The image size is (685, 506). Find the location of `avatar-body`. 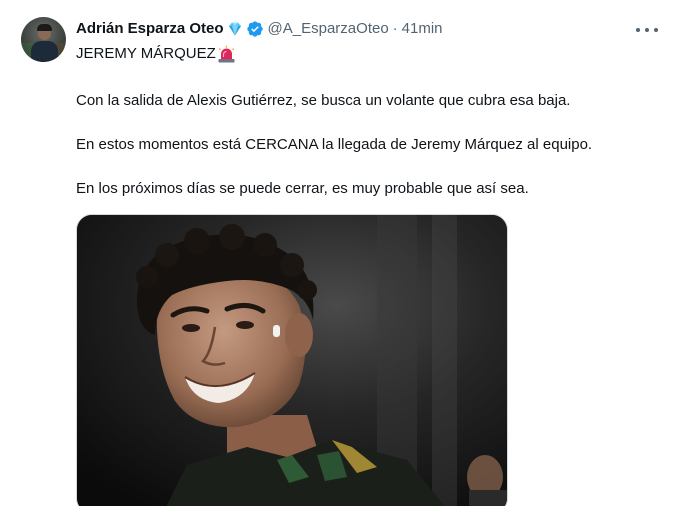

avatar-body is located at coordinates (44, 51).